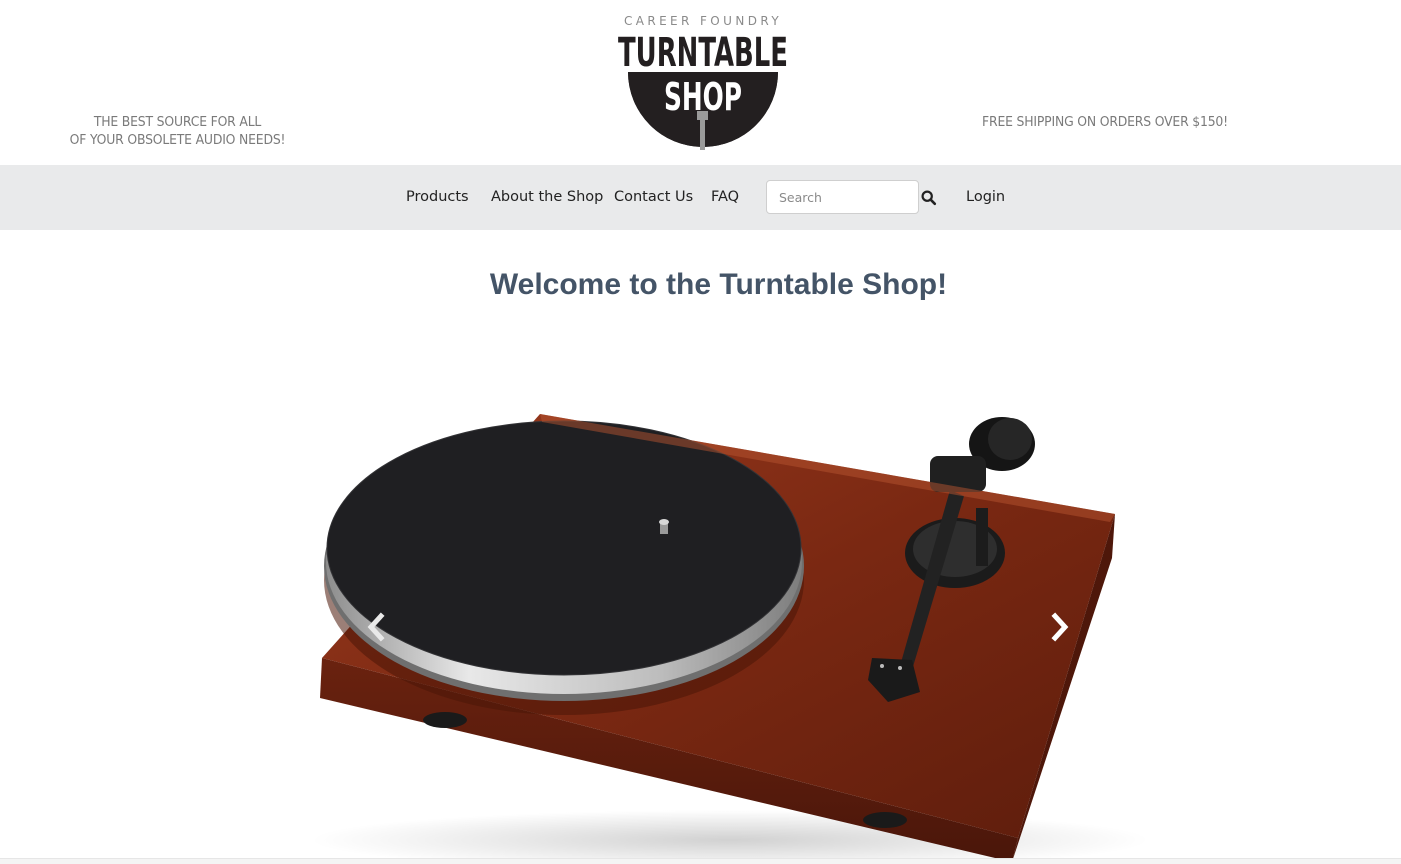 The image size is (1401, 864). What do you see at coordinates (725, 197) in the screenshot?
I see `nav-faq: FAQ` at bounding box center [725, 197].